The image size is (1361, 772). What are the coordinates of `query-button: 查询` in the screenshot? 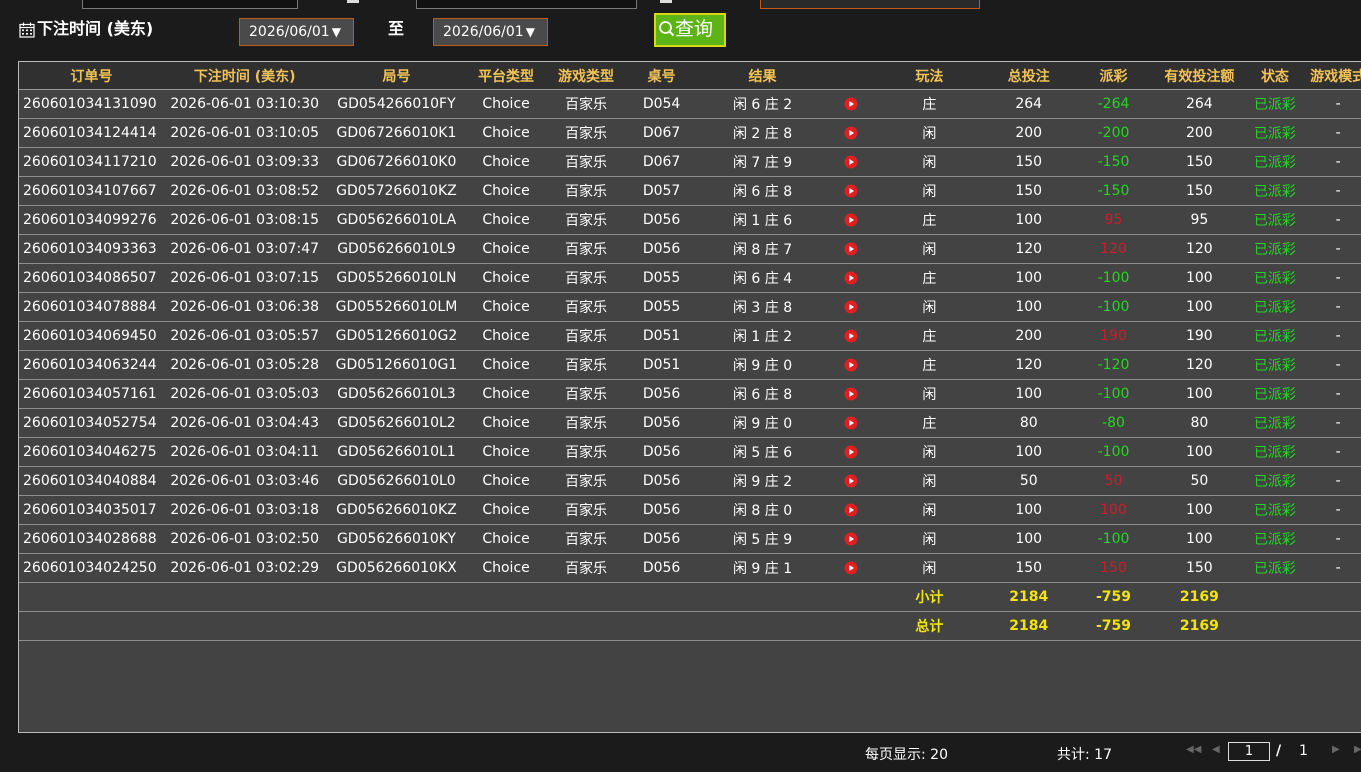 It's located at (690, 30).